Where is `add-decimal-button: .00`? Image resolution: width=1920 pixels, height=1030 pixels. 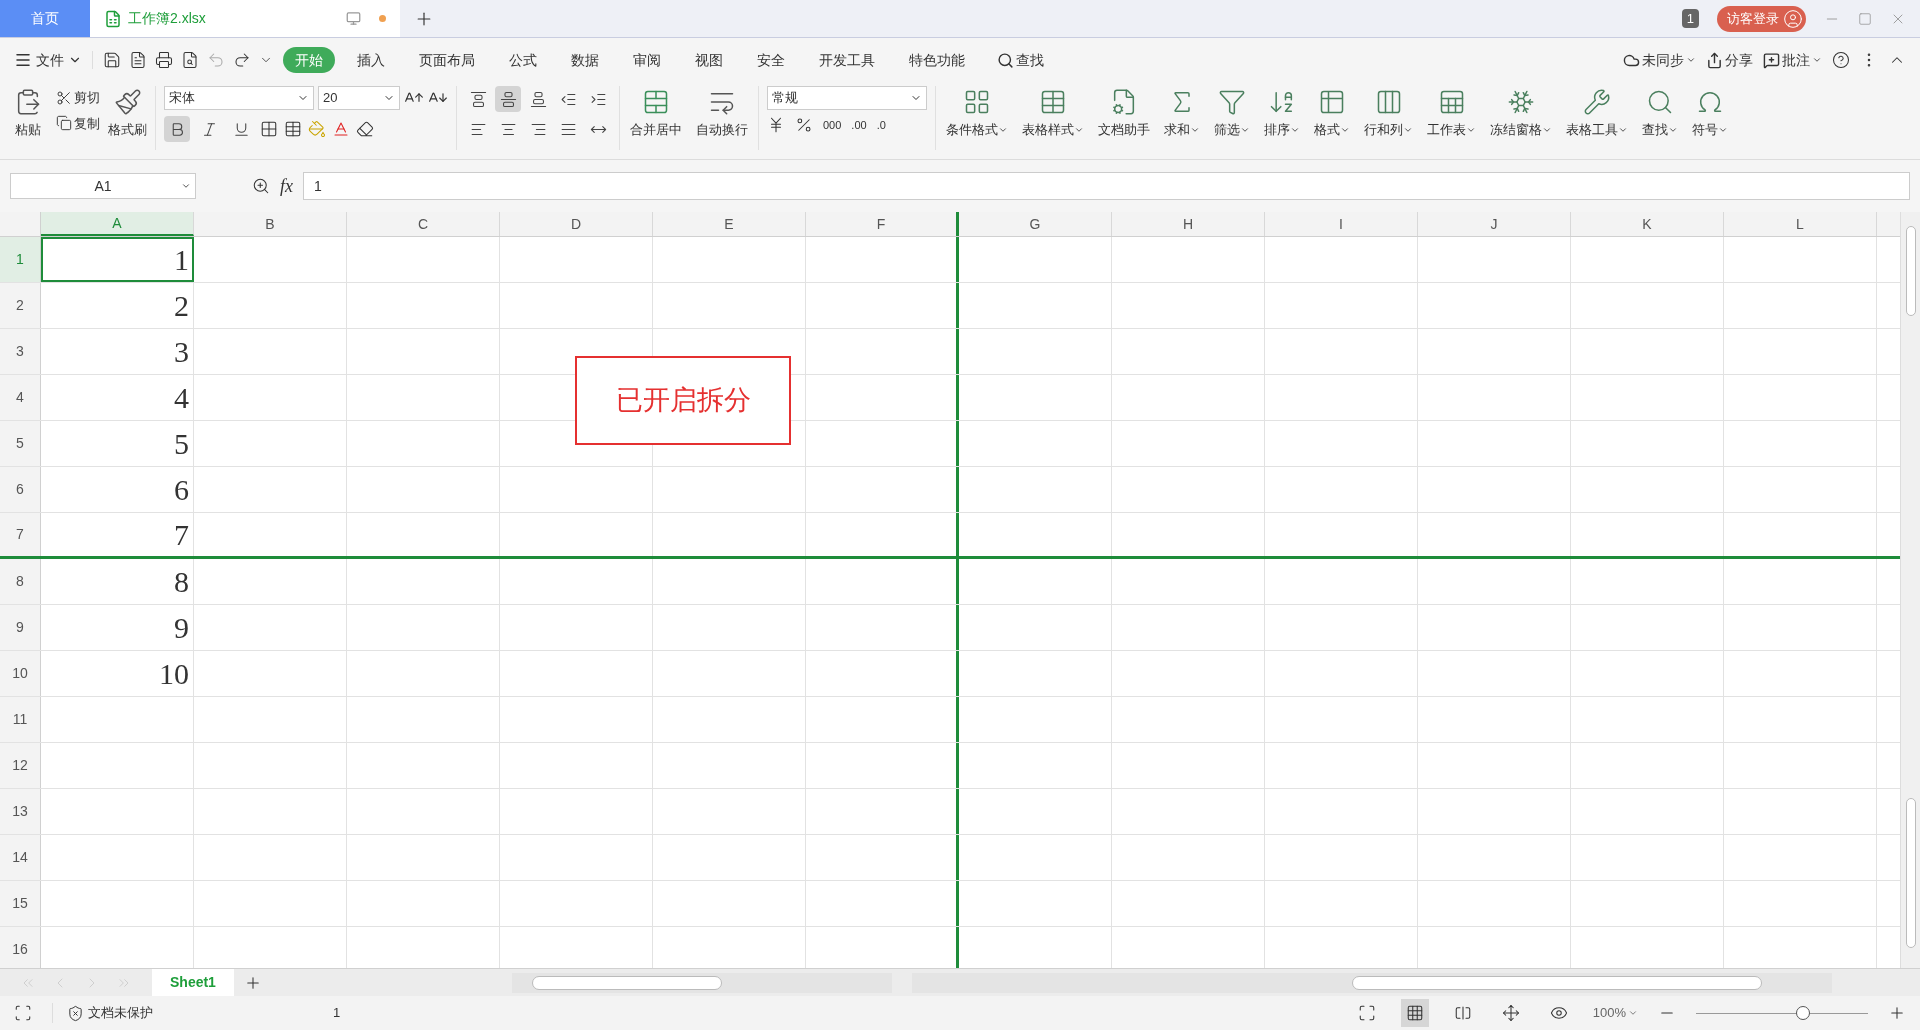
add-decimal-button: .00 is located at coordinates (859, 125).